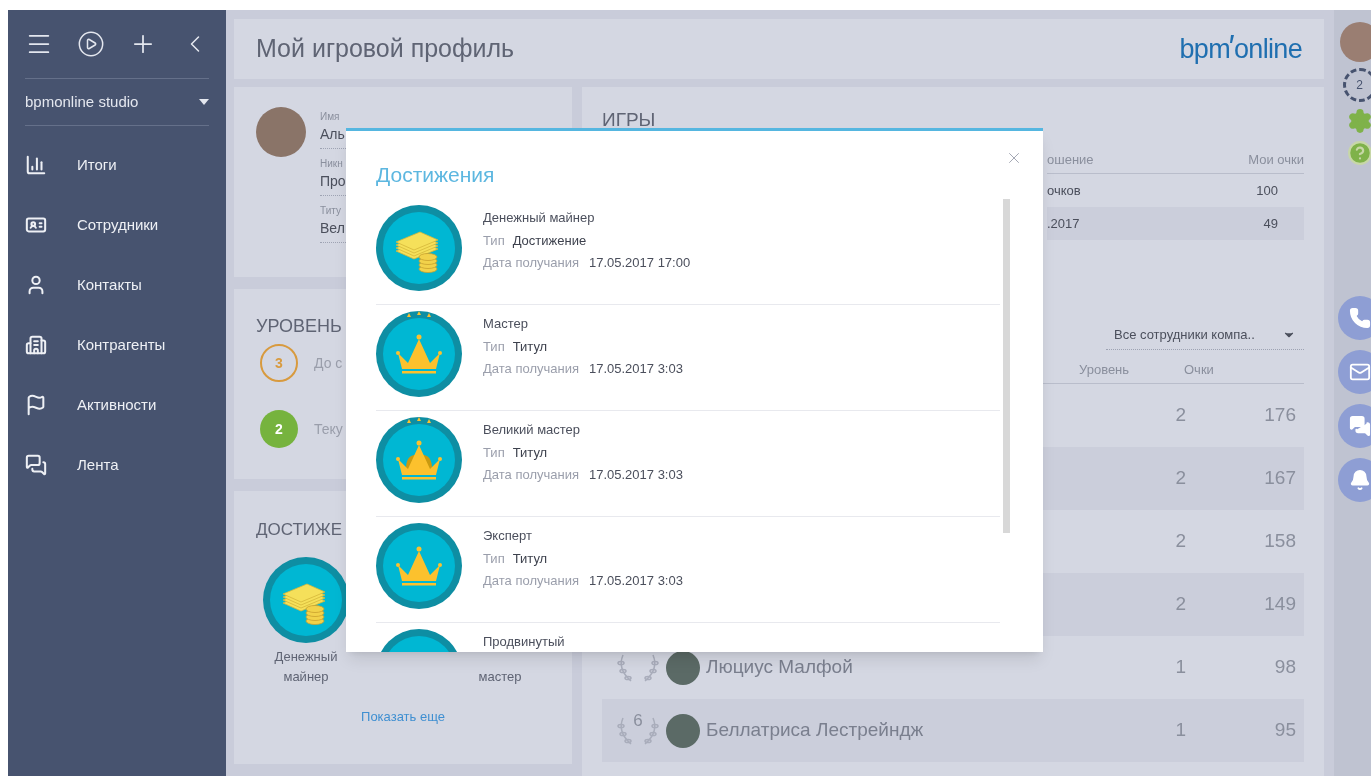  I want to click on brand-logo: bpm online, so click(1240, 49).